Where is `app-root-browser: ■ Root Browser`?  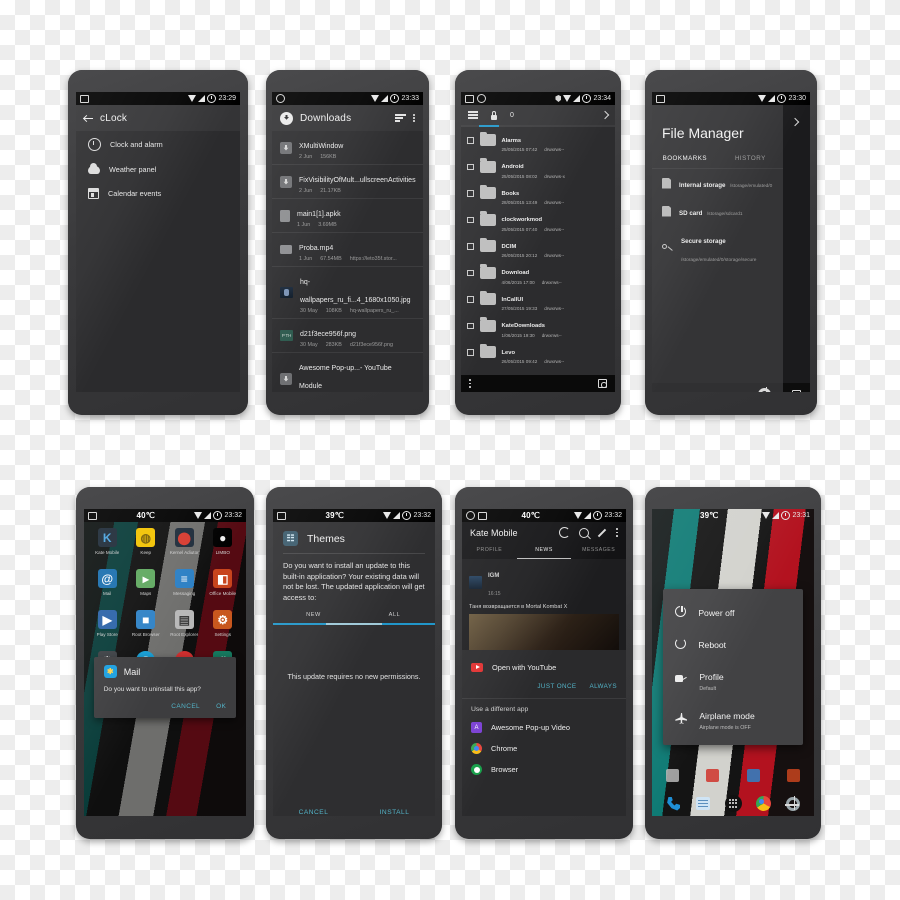 app-root-browser: ■ Root Browser is located at coordinates (146, 630).